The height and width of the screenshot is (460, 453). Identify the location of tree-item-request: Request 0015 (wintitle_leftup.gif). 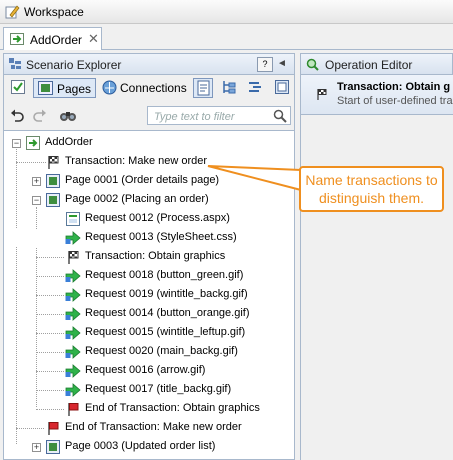
(149, 333).